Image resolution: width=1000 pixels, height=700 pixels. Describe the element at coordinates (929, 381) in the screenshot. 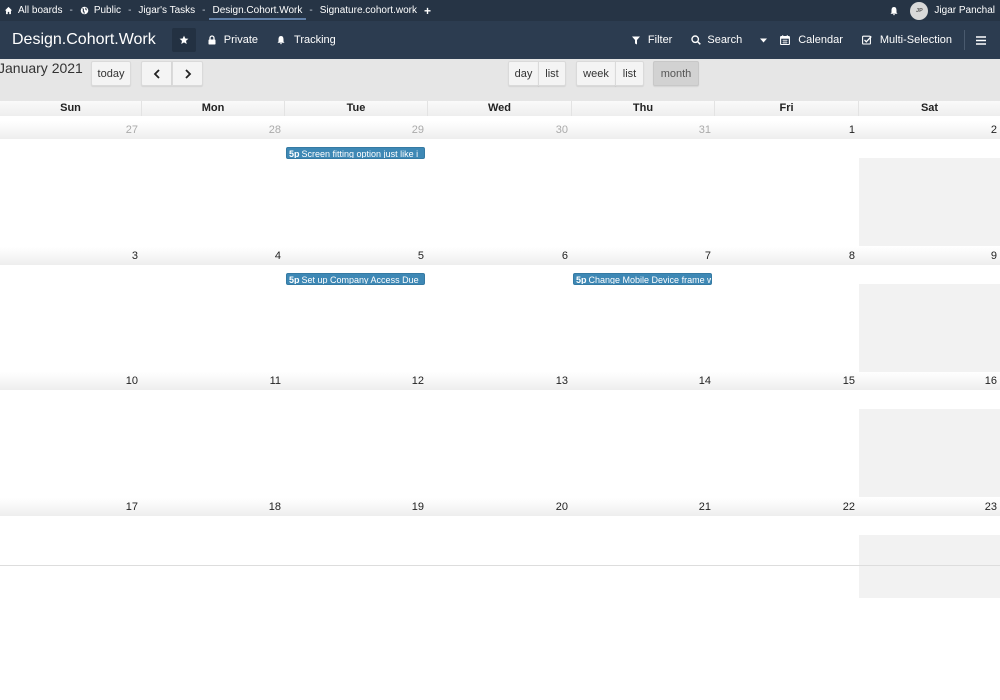

I see `day-number: 16` at that location.